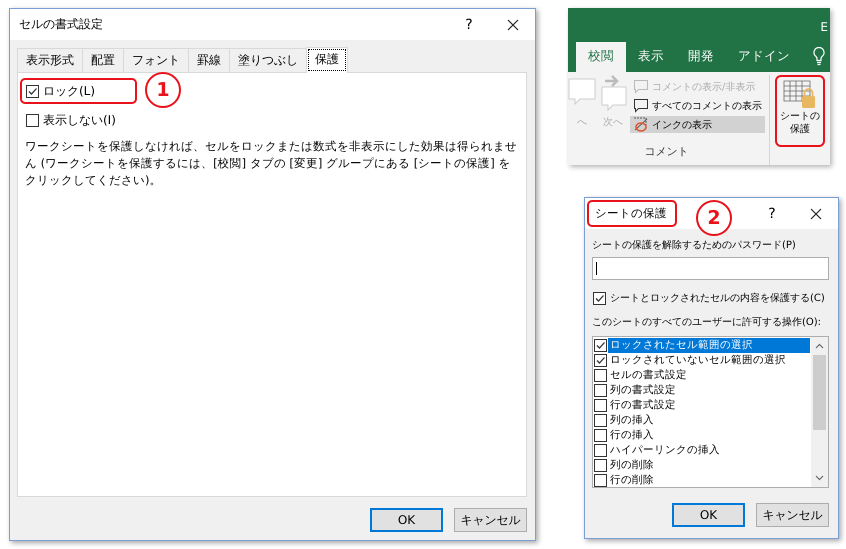 Image resolution: width=846 pixels, height=549 pixels. I want to click on locked-sheet-icon, so click(800, 95).